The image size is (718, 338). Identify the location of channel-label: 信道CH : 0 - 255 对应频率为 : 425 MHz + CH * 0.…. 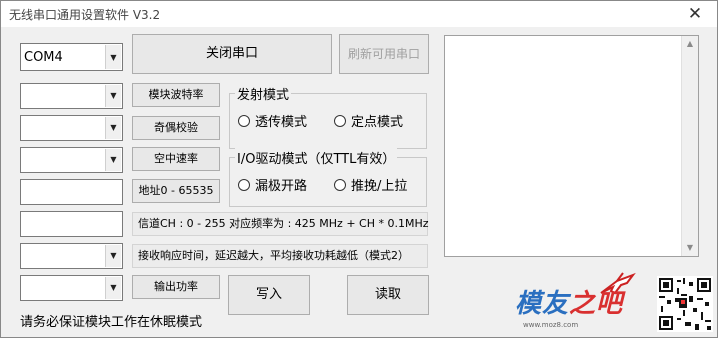
(280, 224).